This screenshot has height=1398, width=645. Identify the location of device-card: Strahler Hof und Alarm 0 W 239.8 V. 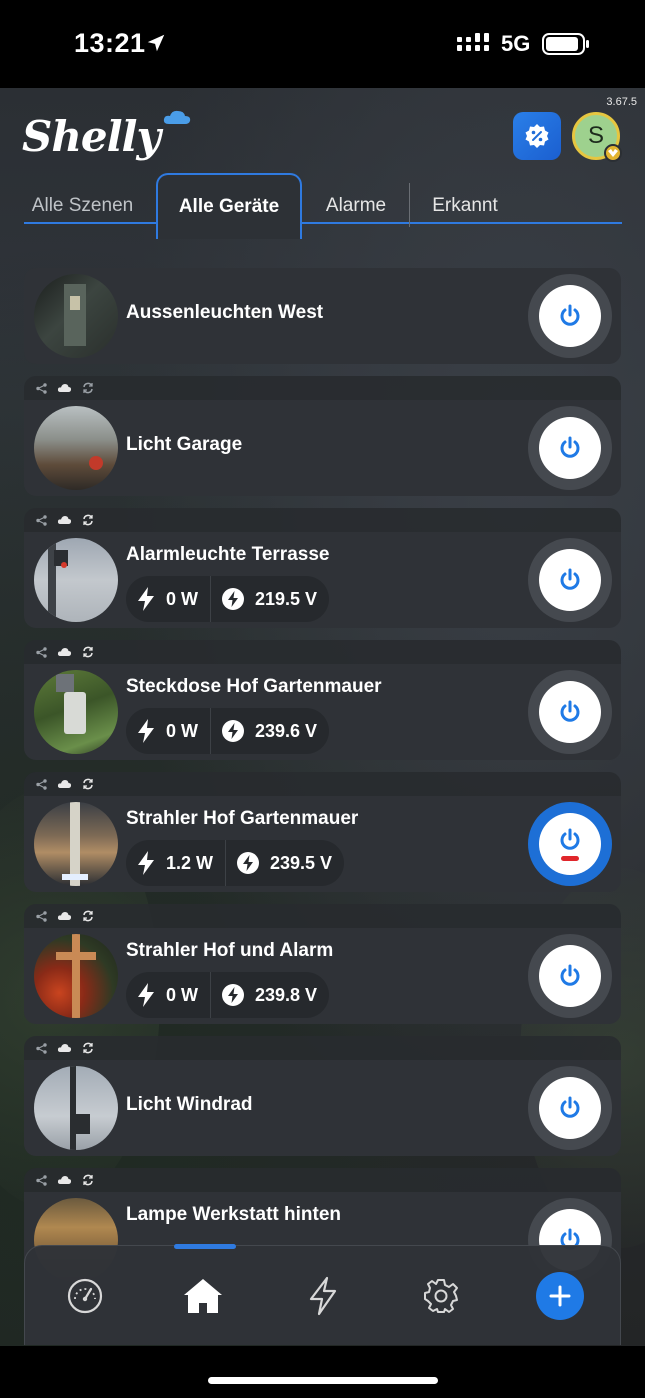
(322, 964).